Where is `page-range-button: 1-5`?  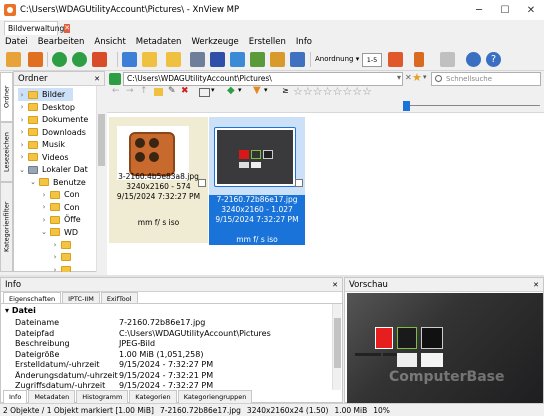 page-range-button: 1-5 is located at coordinates (372, 60).